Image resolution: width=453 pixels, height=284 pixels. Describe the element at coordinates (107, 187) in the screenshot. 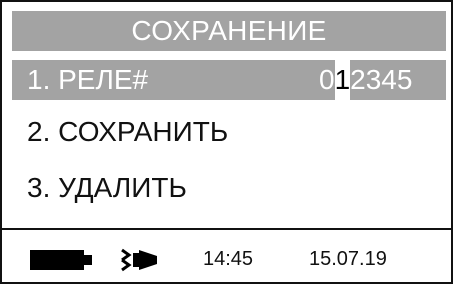

I see `menu-item-delete-label: 3. УДАЛИТЬ` at that location.